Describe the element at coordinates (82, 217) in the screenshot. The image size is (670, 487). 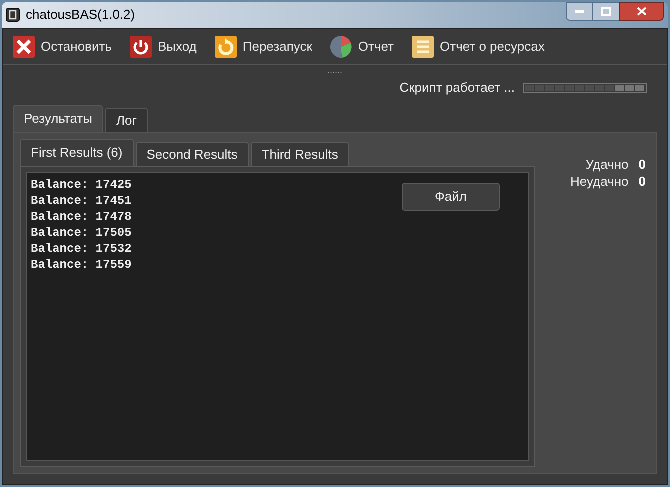
I see `result-line: Balance: 17478` at that location.